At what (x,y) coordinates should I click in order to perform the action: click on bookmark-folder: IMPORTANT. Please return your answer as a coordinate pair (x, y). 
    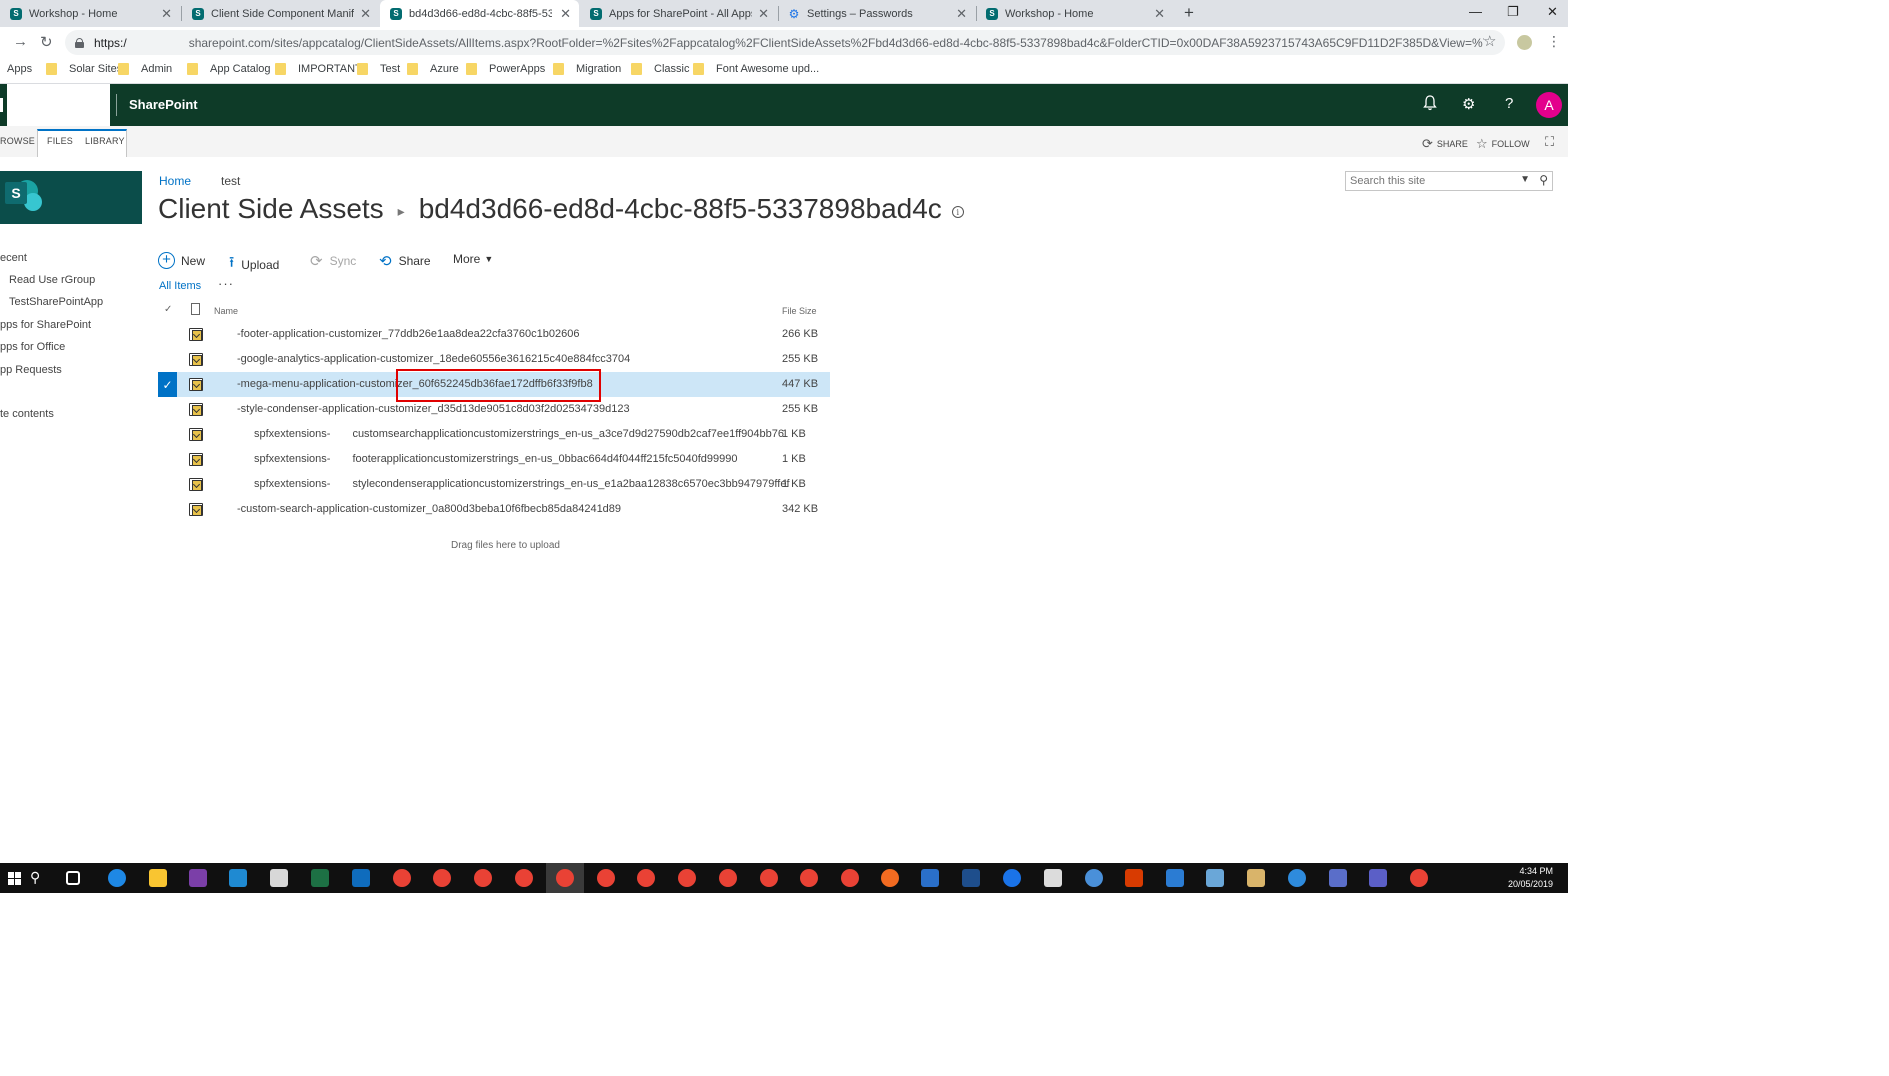
    Looking at the image, I should click on (318, 69).